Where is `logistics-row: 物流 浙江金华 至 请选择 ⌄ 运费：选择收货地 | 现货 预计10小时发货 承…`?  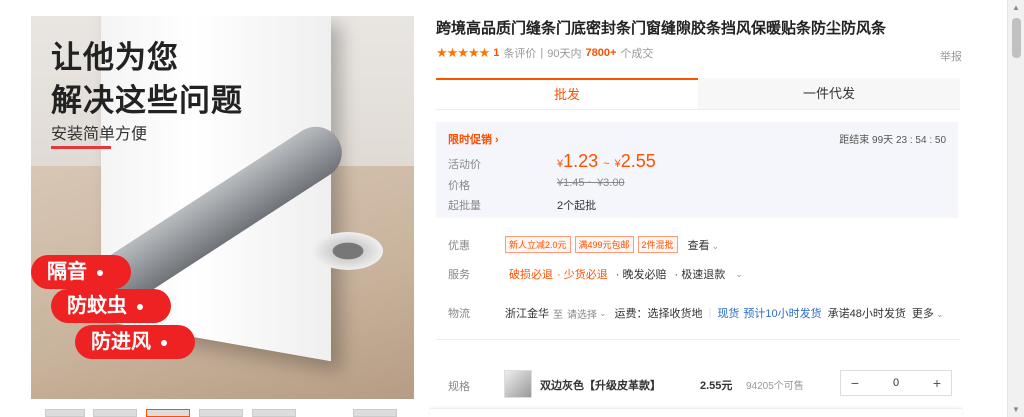
logistics-row: 物流 浙江金华 至 请选择 ⌄ 运费：选择收货地 | 现货 预计10小时发货 承… is located at coordinates (695, 313).